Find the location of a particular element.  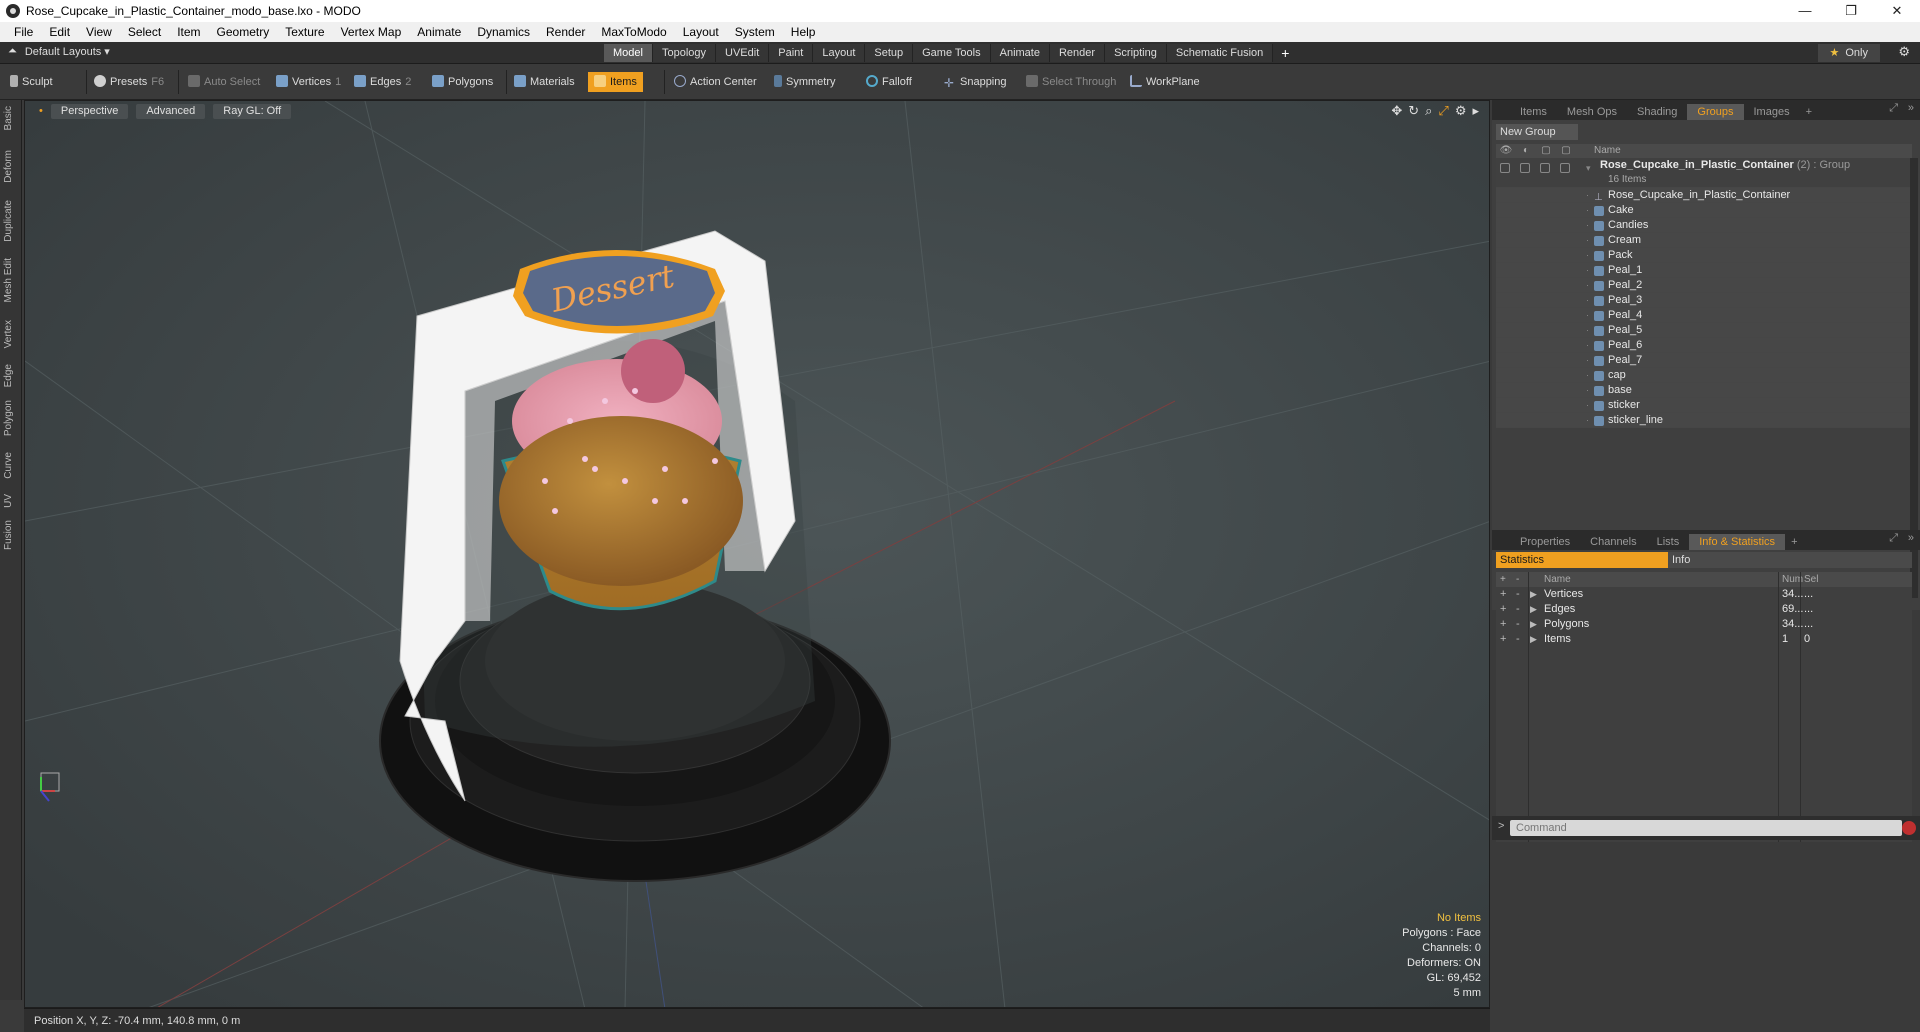

snapping-button: ✛ Snapping is located at coordinates (973, 82).